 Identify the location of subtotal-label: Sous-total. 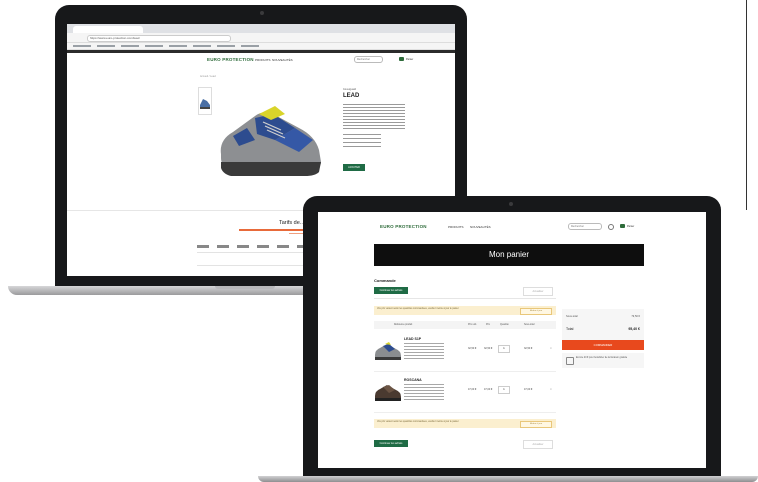
(572, 316).